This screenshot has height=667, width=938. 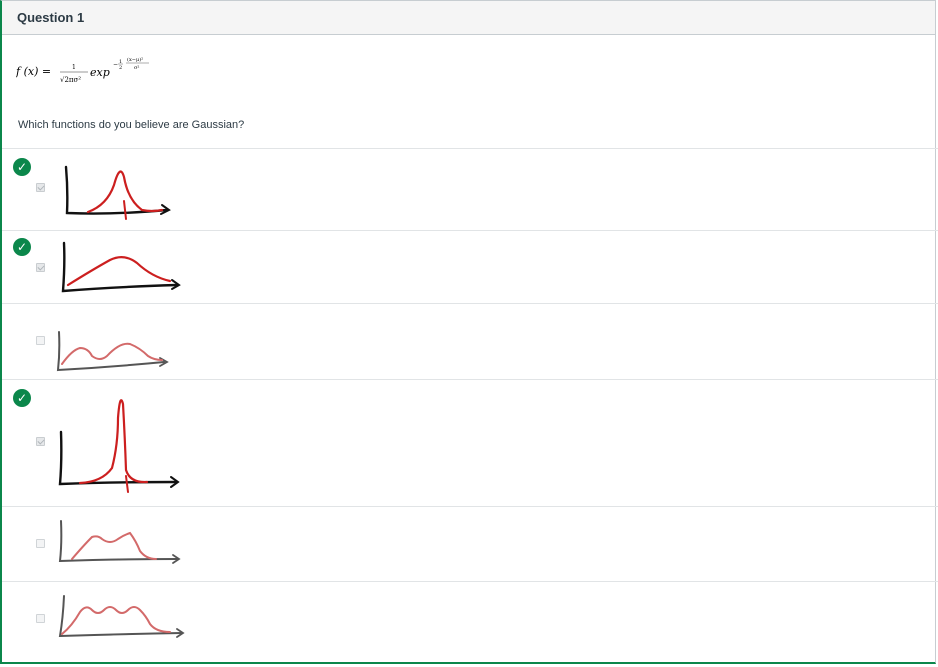 I want to click on question-header: Question 1, so click(x=468, y=18).